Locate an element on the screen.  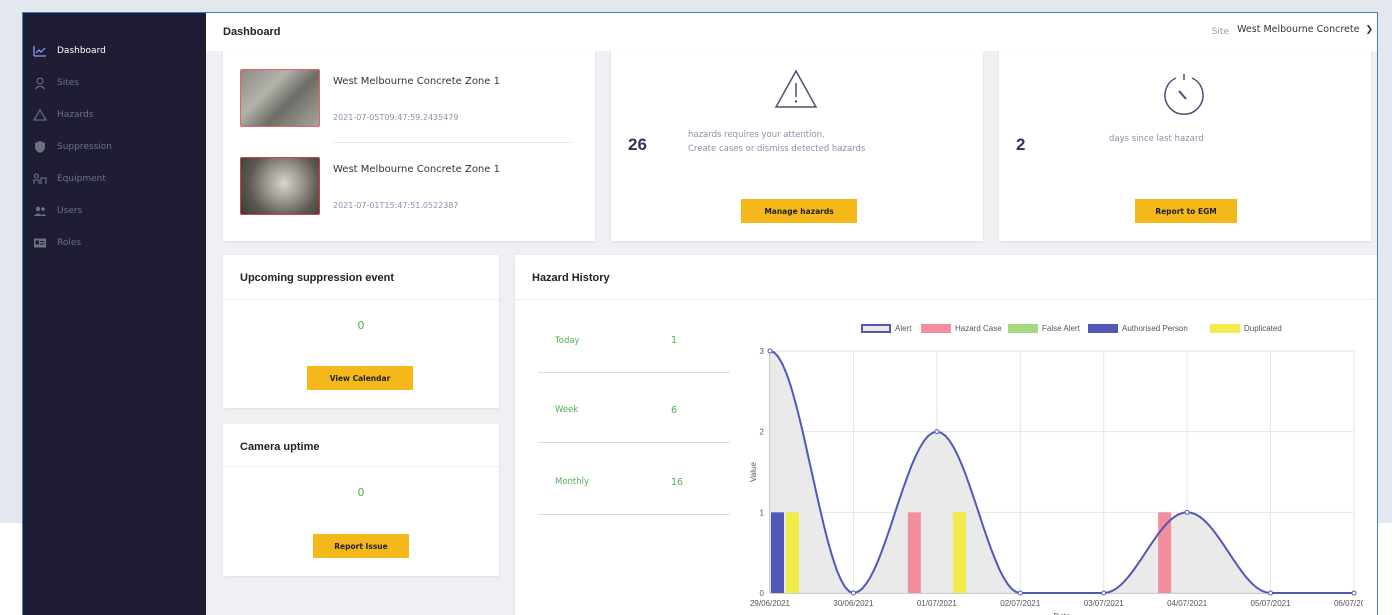
y-tick-label: 0 is located at coordinates (762, 593).